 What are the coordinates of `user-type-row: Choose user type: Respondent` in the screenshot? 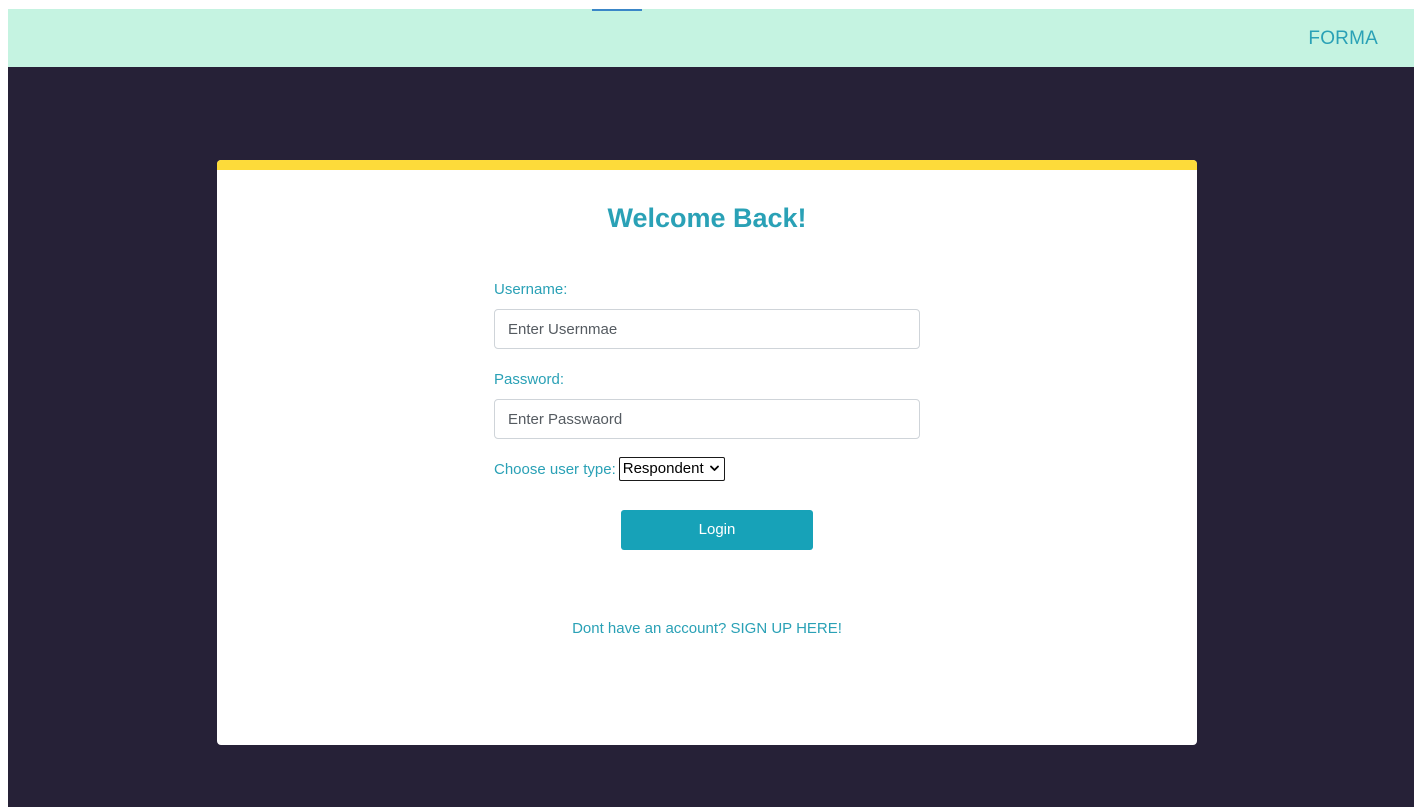 It's located at (609, 469).